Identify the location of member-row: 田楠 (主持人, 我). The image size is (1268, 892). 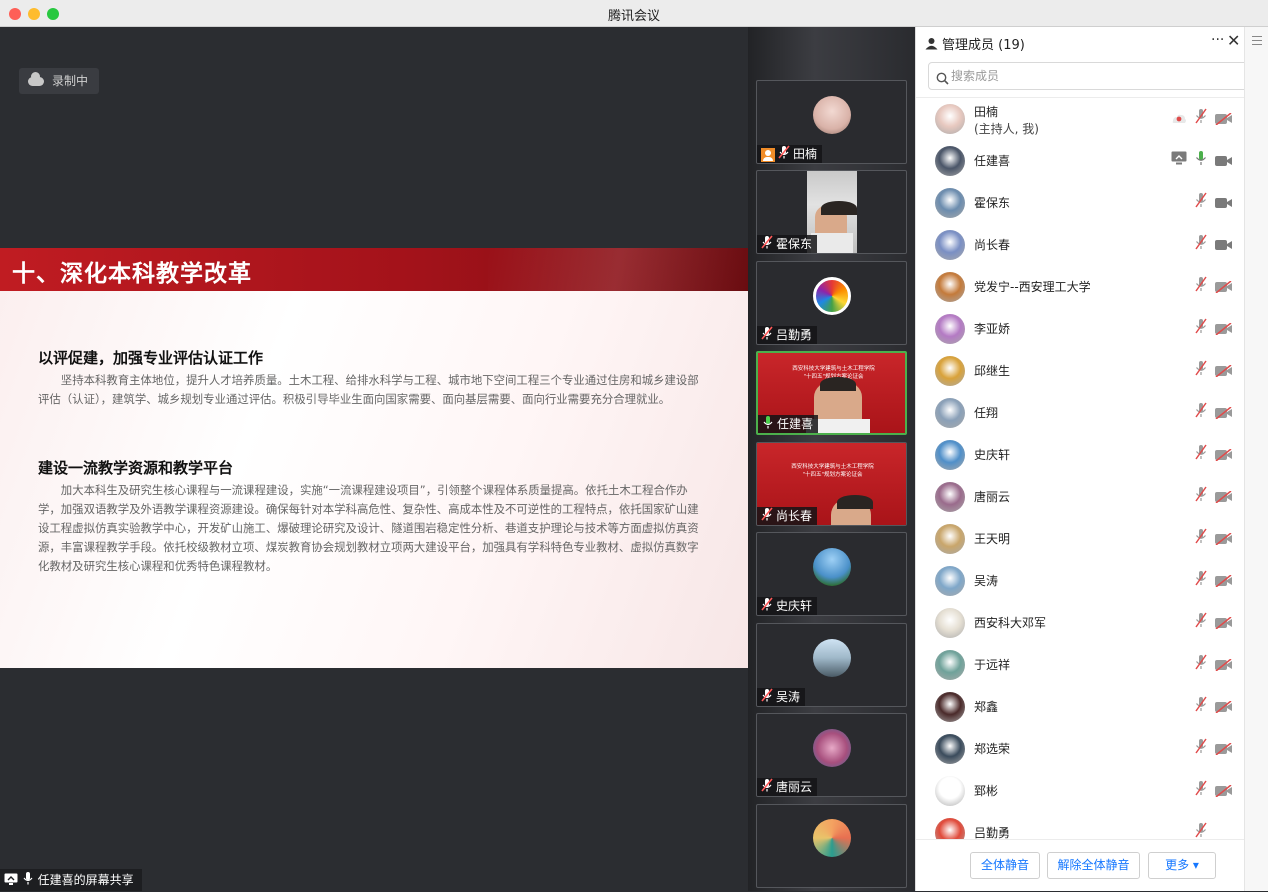
(1080, 119).